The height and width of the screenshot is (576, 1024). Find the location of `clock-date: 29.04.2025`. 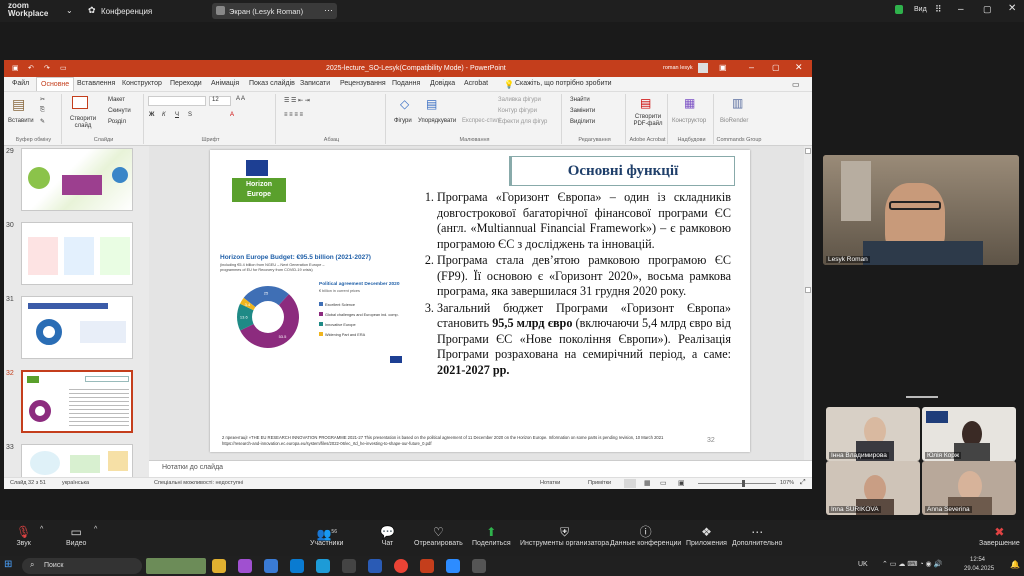

clock-date: 29.04.2025 is located at coordinates (979, 569).